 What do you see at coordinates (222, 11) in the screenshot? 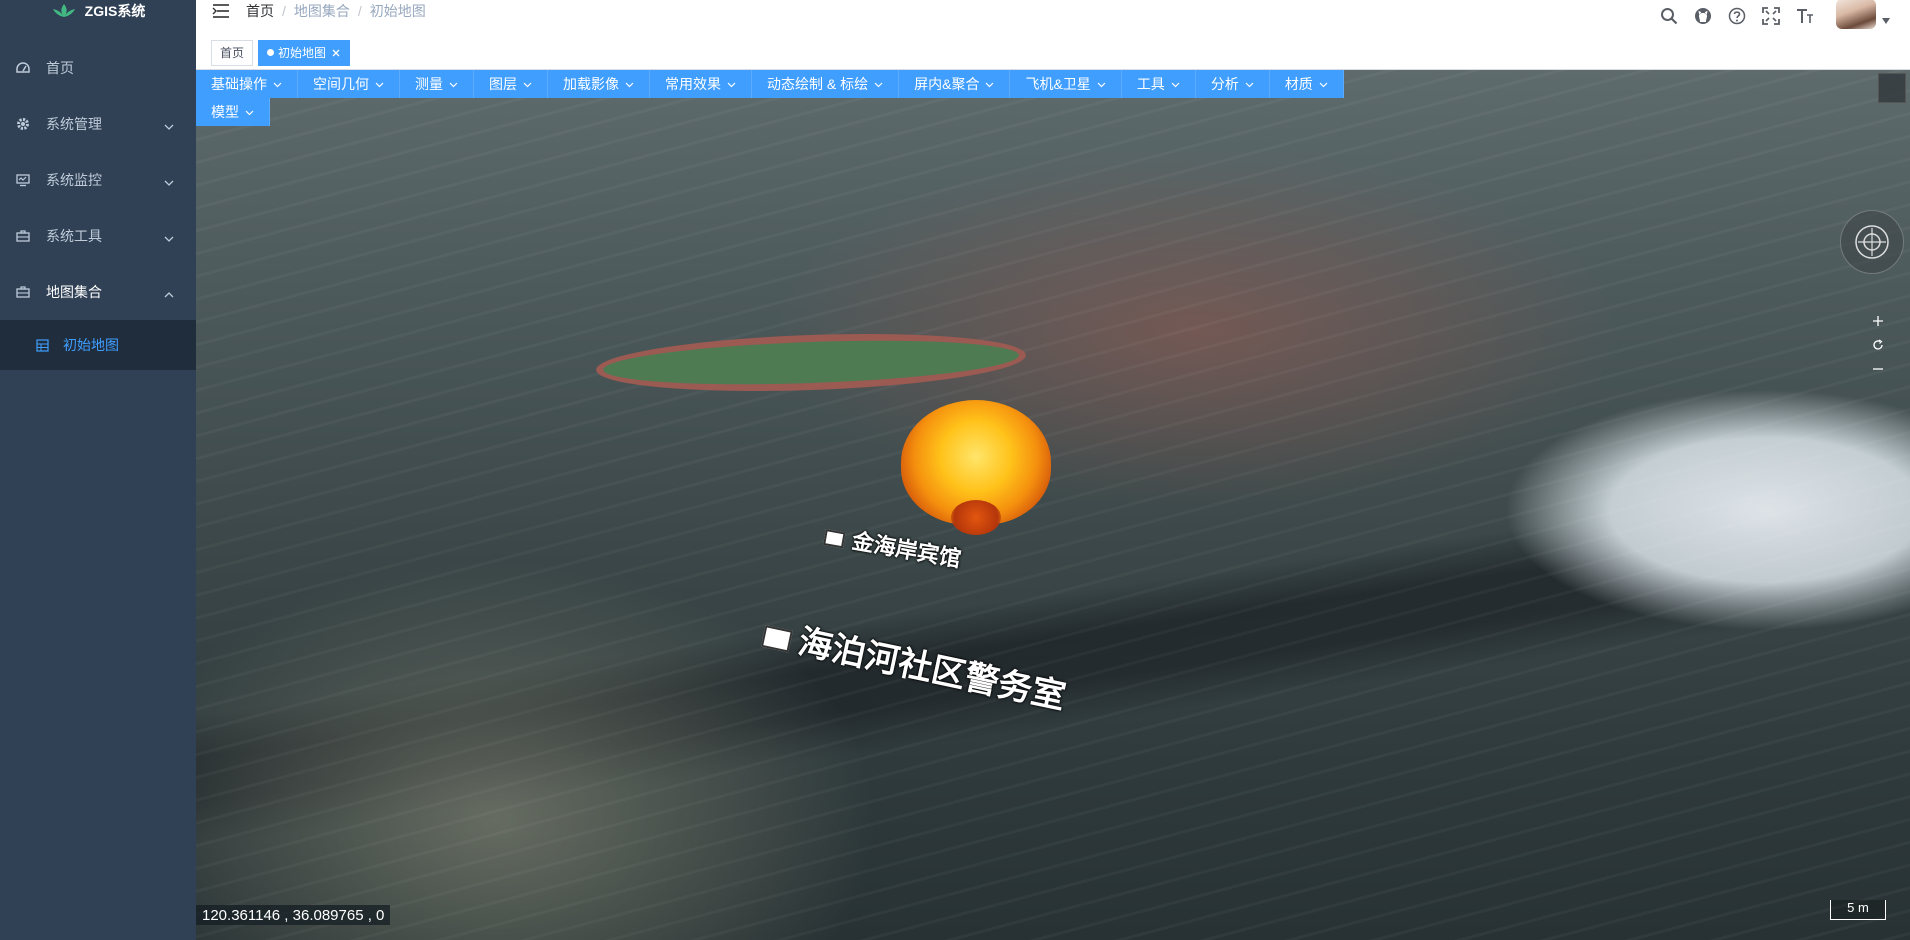
I see `hamburger-icon` at bounding box center [222, 11].